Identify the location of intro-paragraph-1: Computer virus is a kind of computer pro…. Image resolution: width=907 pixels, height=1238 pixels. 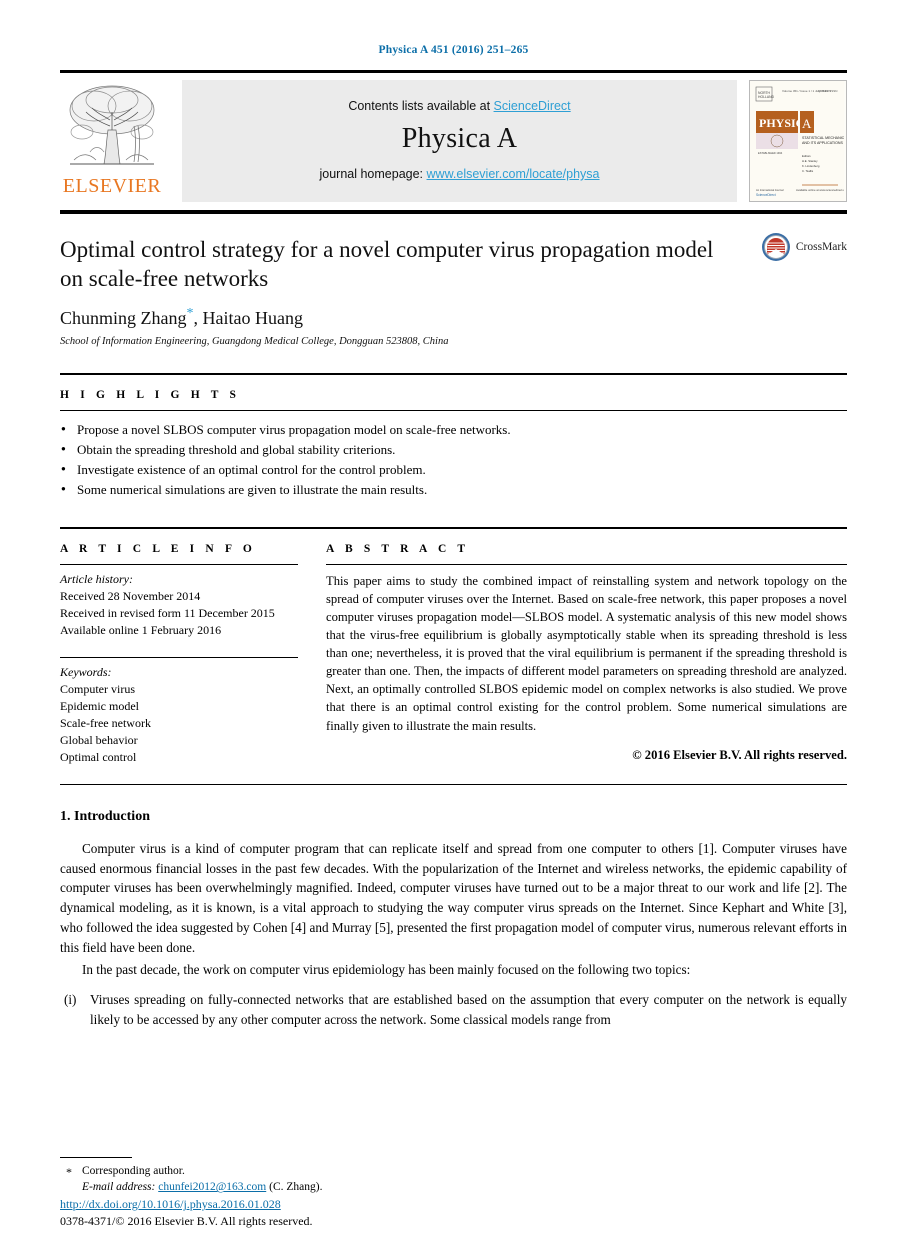
(453, 898).